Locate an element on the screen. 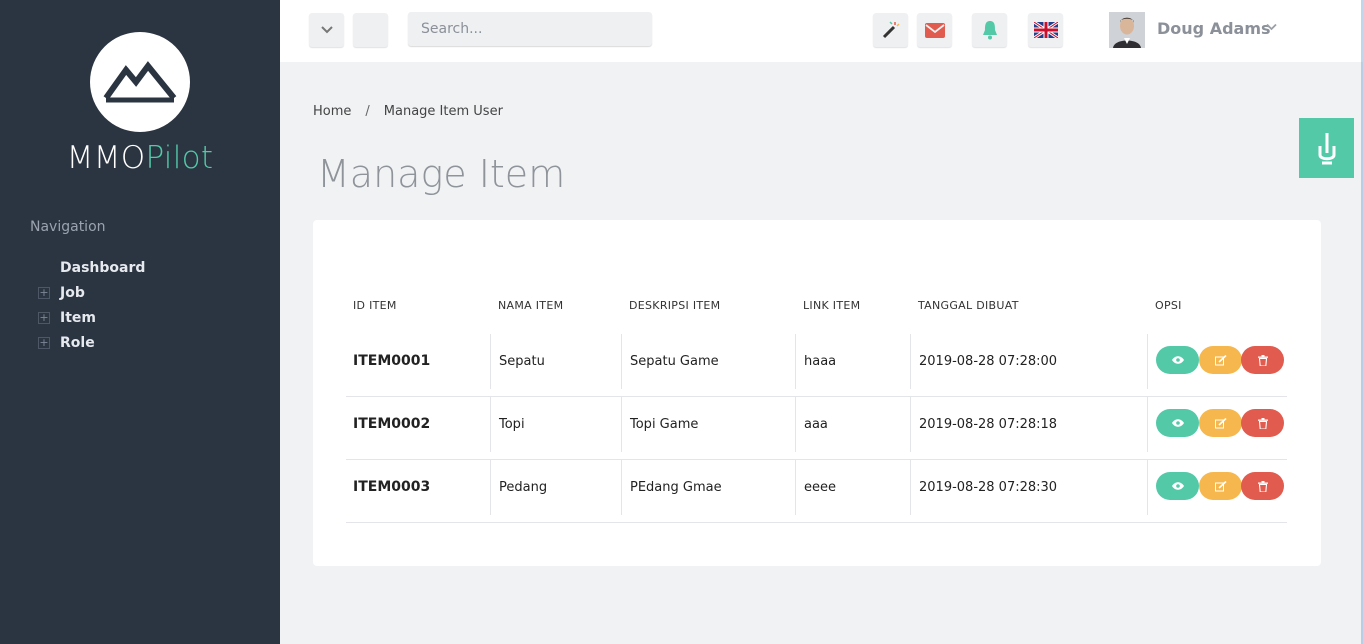 The width and height of the screenshot is (1363, 644). nav-list: Dashboard + Job + Item + Role is located at coordinates (140, 308).